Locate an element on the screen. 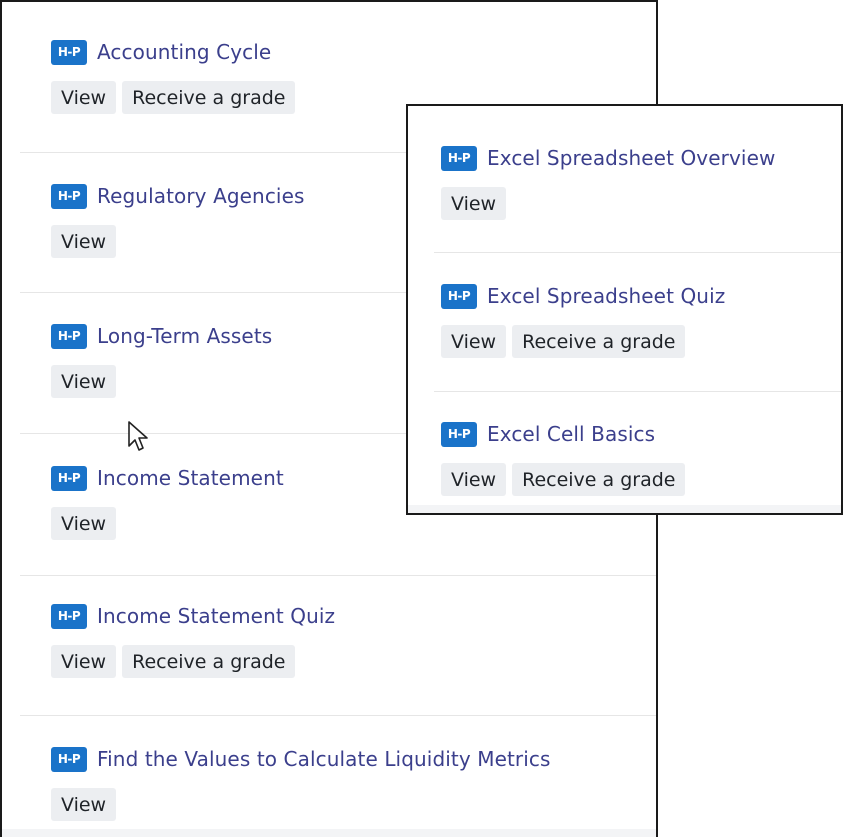 The width and height of the screenshot is (846, 837). activity-title-row: H-P Excel Spreadsheet Quiz is located at coordinates (583, 296).